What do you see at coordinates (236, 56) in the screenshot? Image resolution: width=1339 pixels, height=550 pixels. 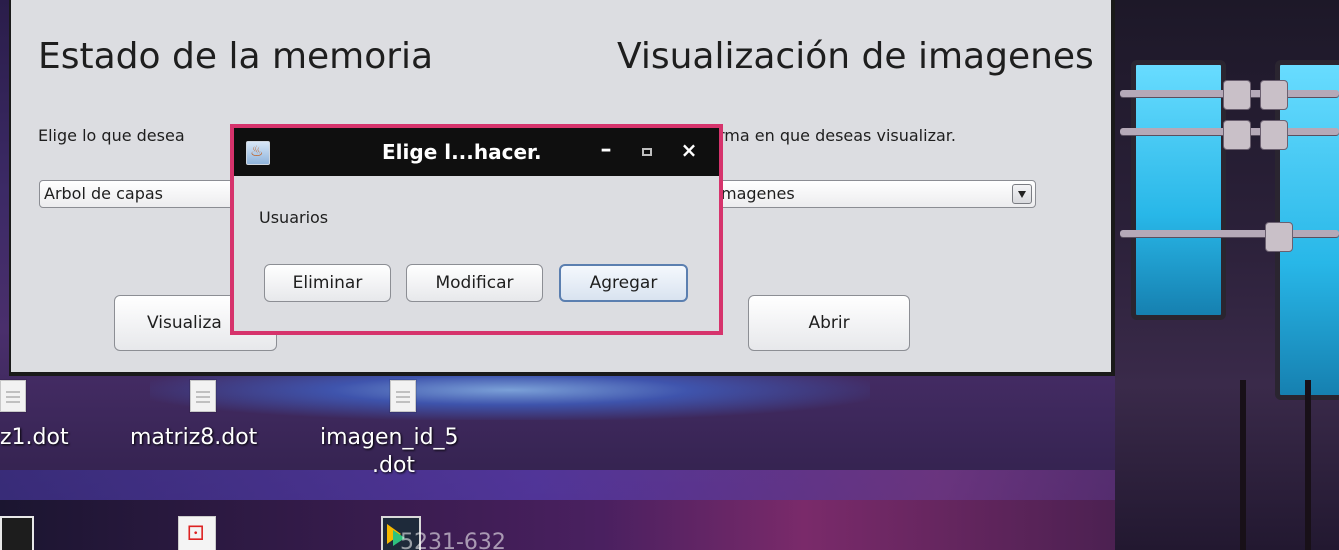 I see `memory-state-heading: Estado de la memoria` at bounding box center [236, 56].